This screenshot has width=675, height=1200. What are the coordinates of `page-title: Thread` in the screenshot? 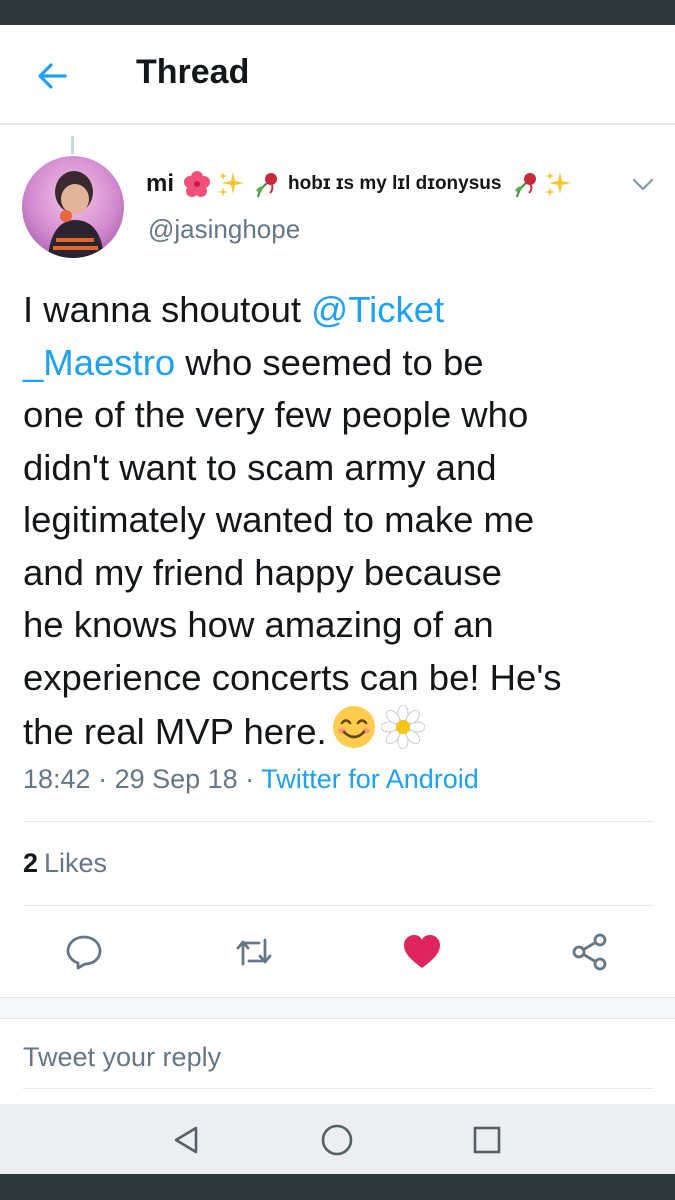 It's located at (193, 72).